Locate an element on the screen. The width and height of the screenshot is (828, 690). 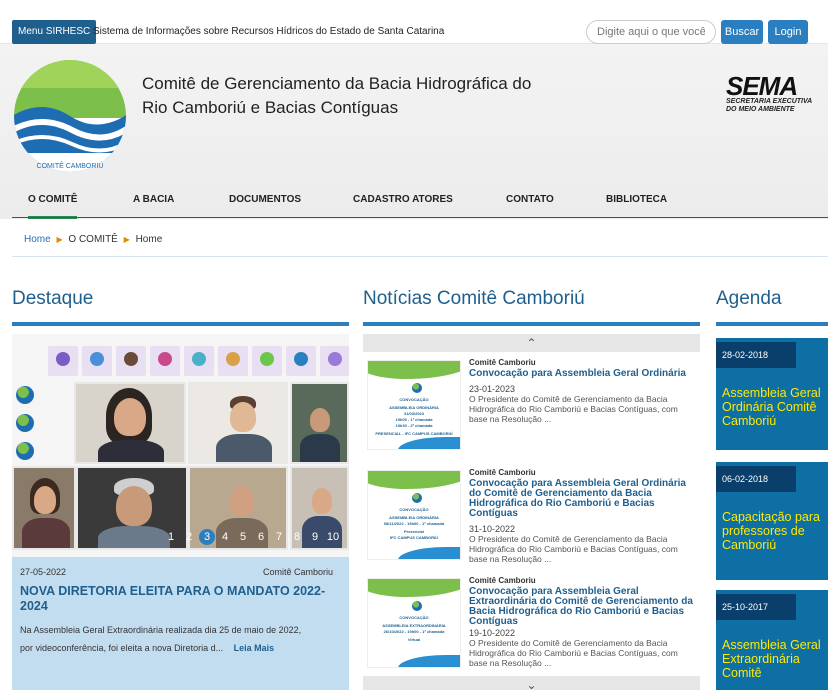
breadcrumb-home-link: Home is located at coordinates (37, 239).